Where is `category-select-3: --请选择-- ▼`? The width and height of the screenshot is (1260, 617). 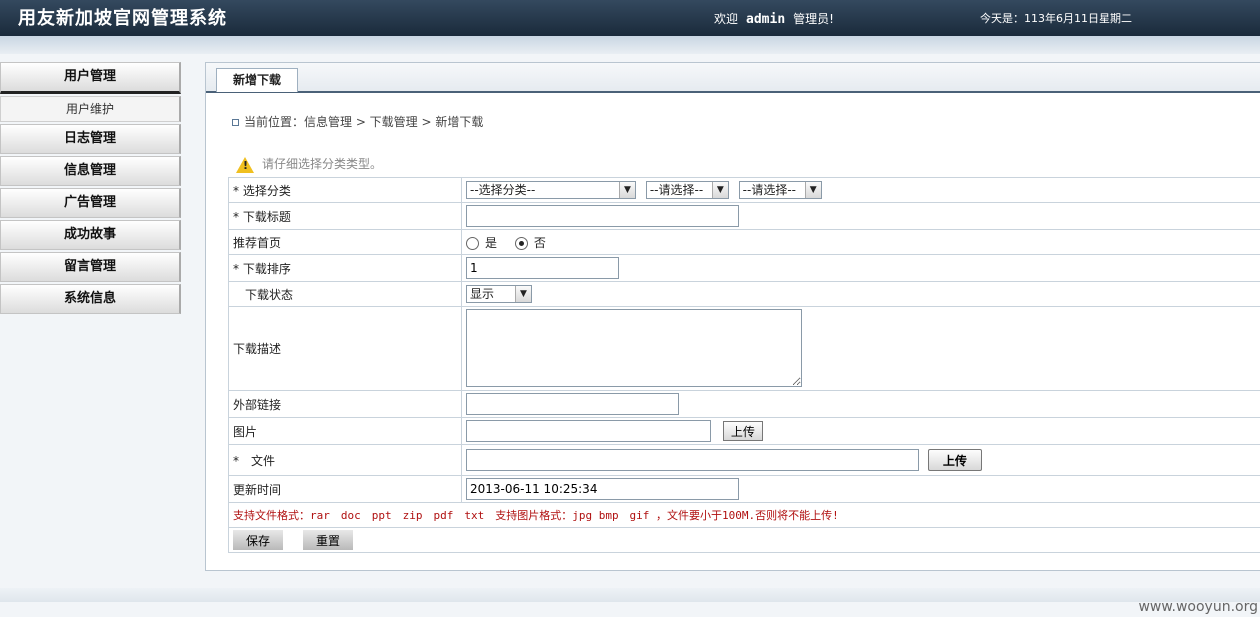
category-select-3: --请选择-- ▼ is located at coordinates (780, 190).